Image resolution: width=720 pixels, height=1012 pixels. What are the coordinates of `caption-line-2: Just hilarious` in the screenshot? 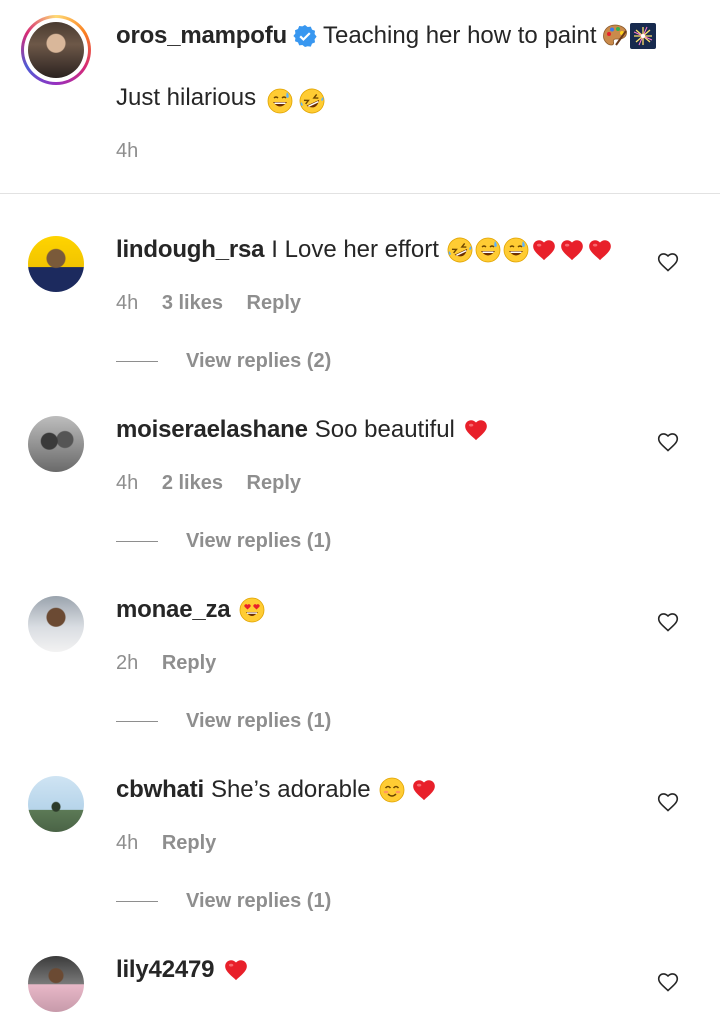 It's located at (220, 99).